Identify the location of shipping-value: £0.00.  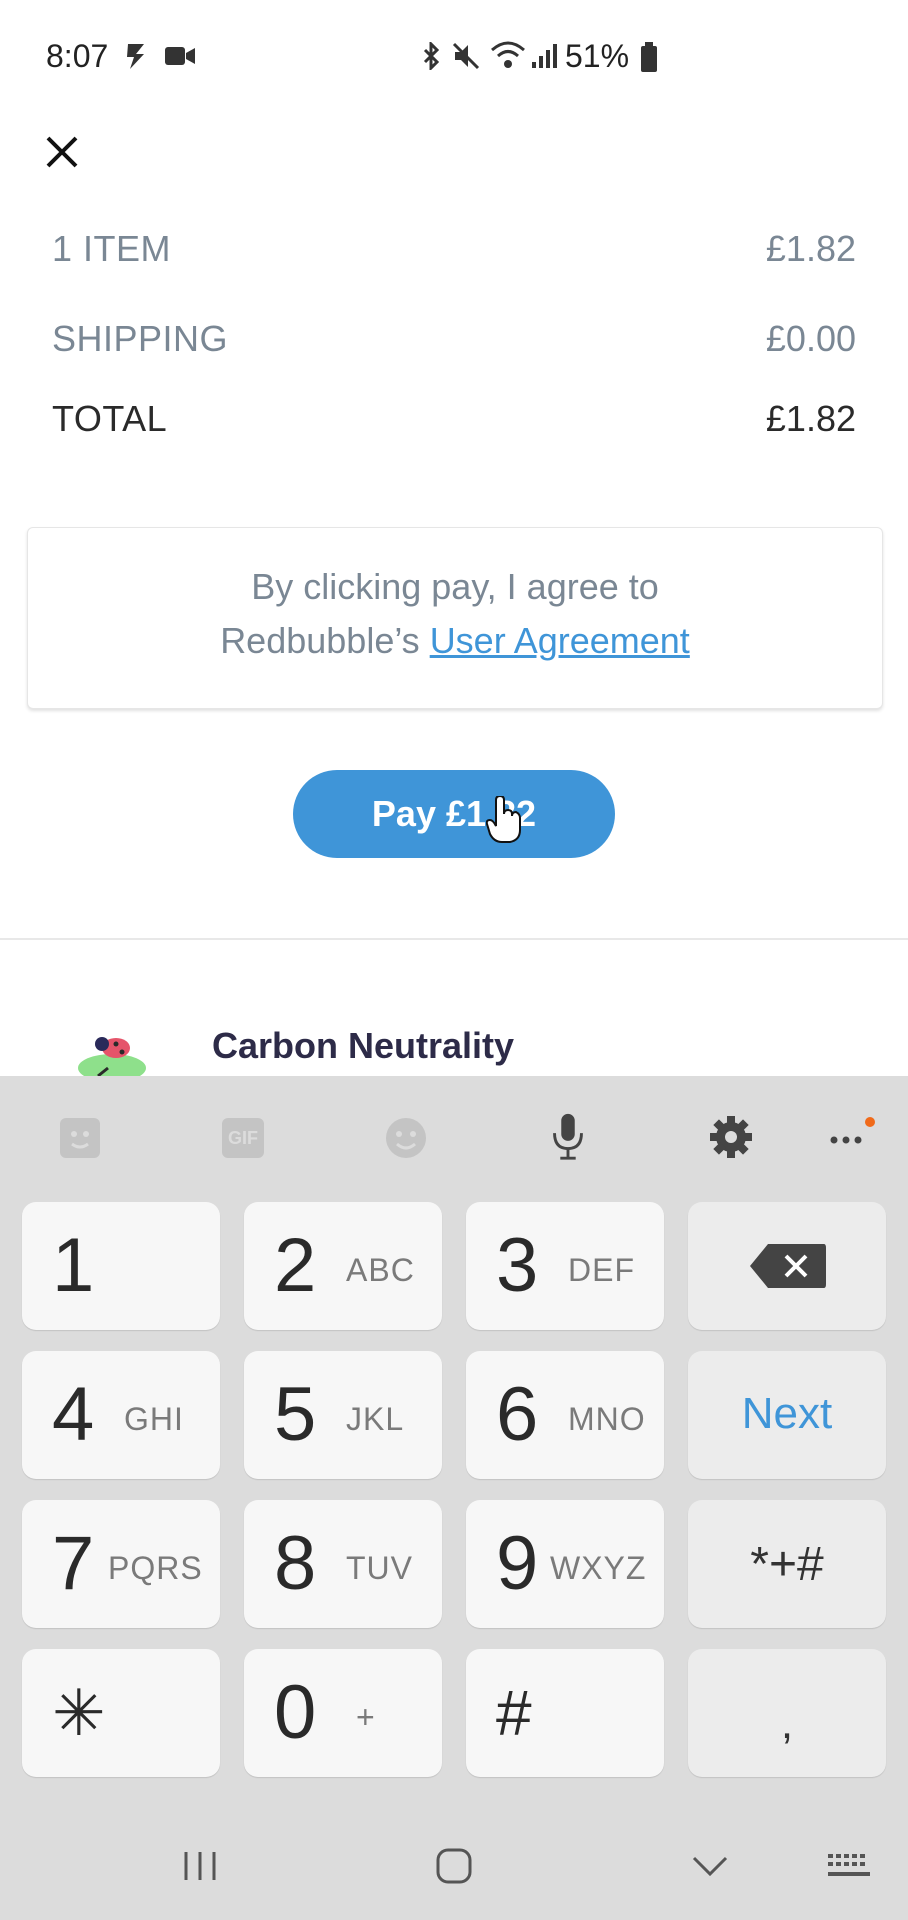
(810, 338).